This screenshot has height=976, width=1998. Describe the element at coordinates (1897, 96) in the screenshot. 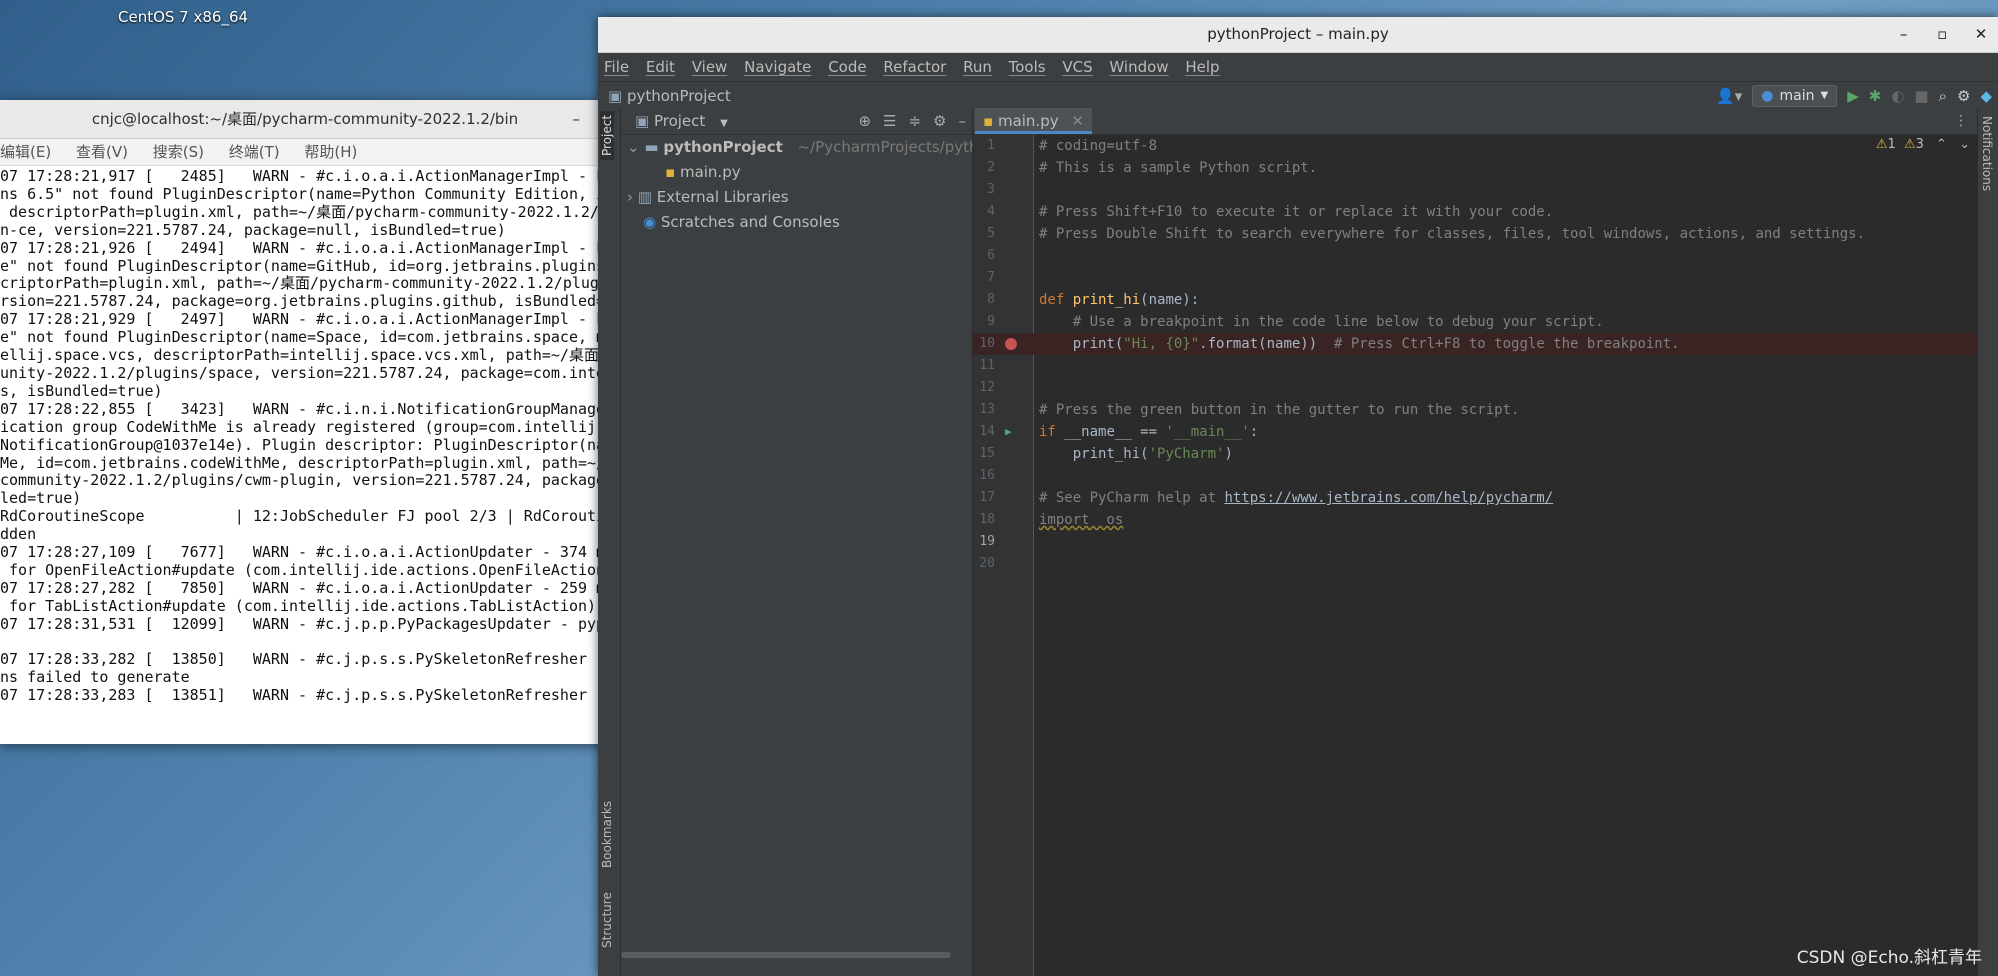

I see `coverage-icon: ◐` at that location.